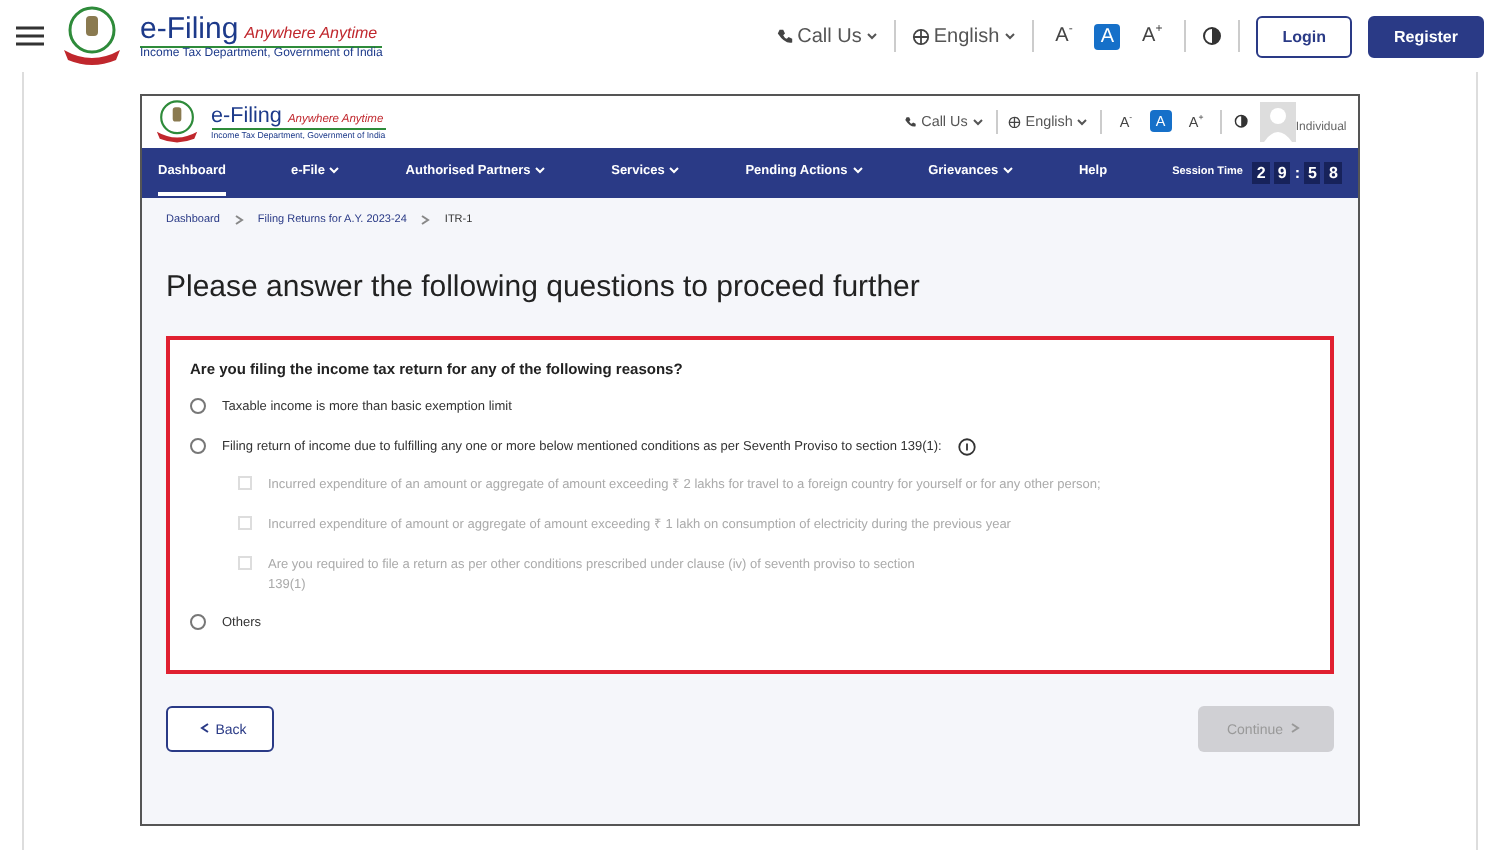  I want to click on info-icon, so click(966, 446).